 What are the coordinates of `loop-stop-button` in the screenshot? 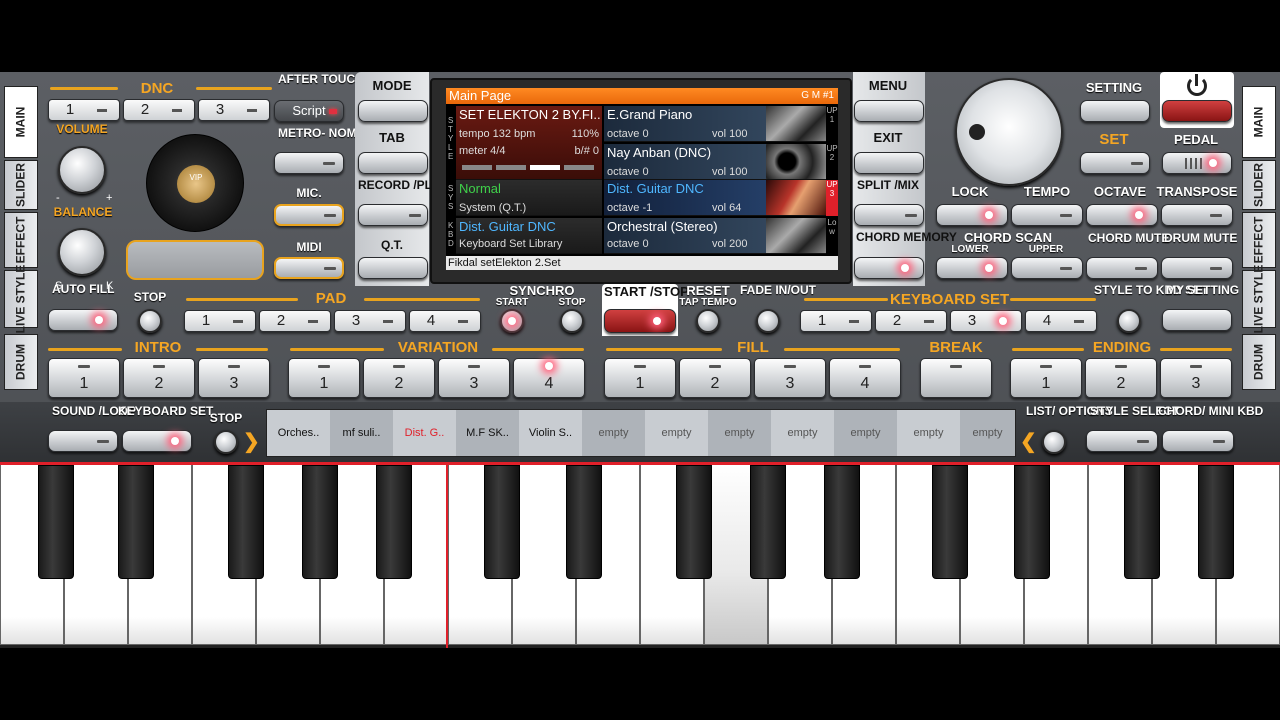 It's located at (226, 442).